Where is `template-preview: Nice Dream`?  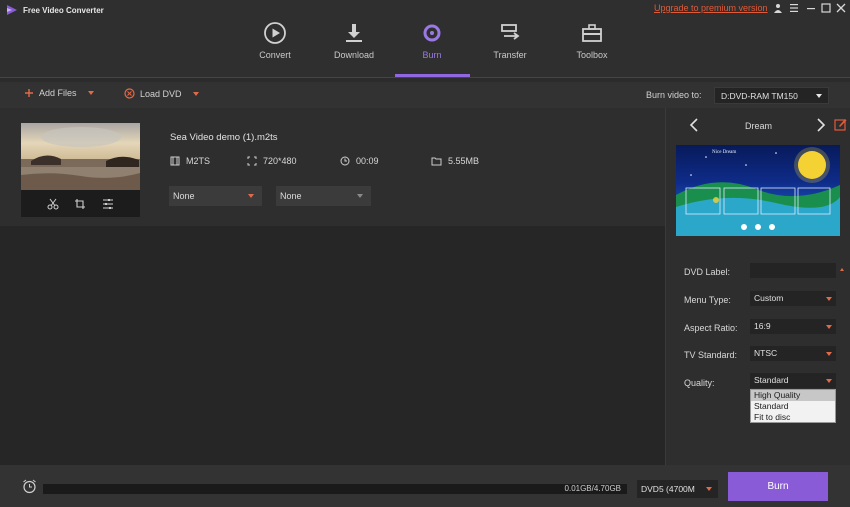
template-preview: Nice Dream is located at coordinates (758, 190).